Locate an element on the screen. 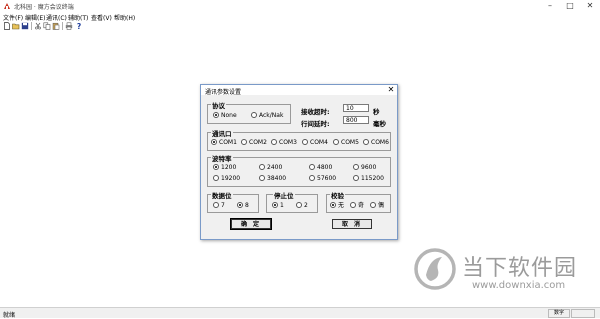 The width and height of the screenshot is (600, 319). radio-parity-odd: 奇 is located at coordinates (357, 205).